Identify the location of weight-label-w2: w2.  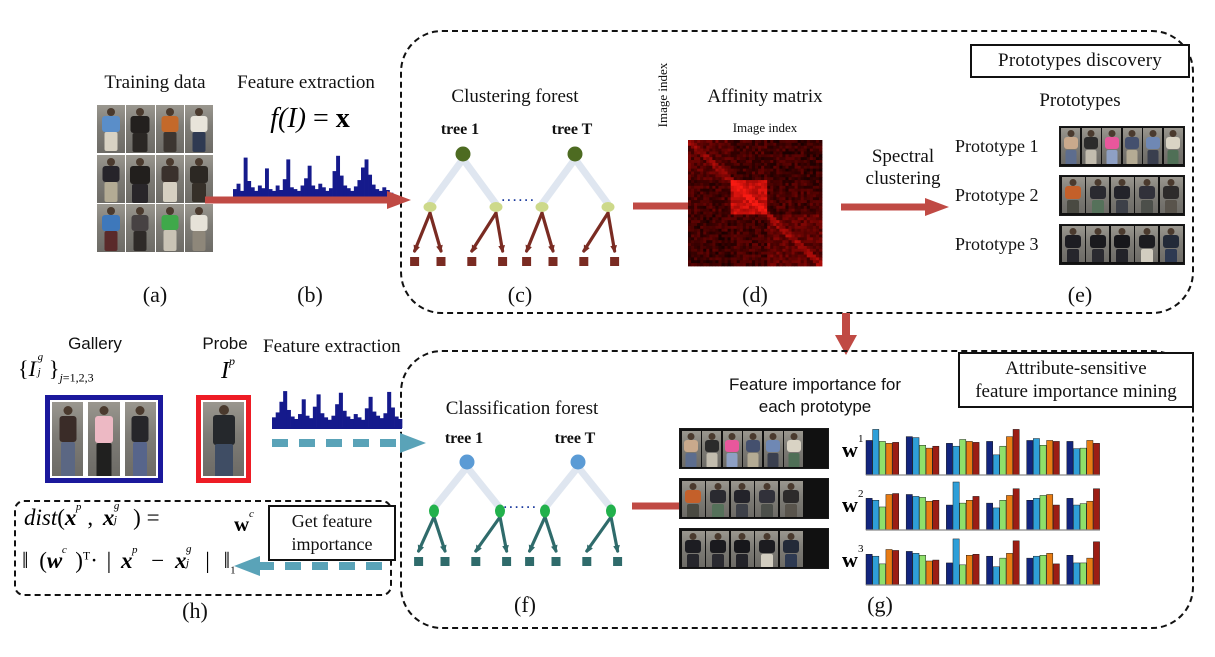
(853, 502).